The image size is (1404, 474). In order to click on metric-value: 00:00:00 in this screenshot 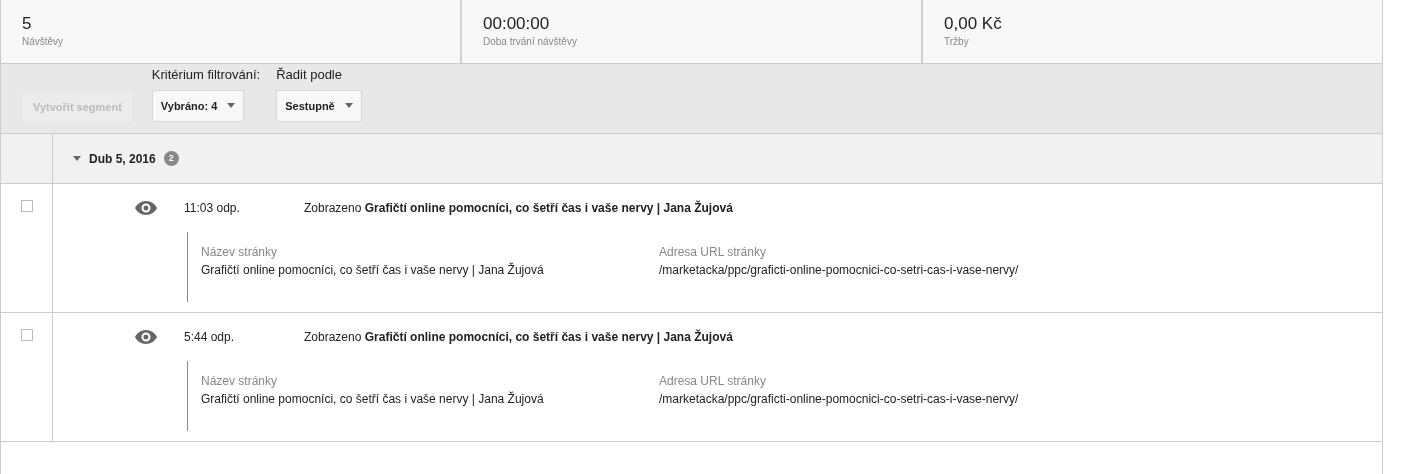, I will do `click(517, 24)`.